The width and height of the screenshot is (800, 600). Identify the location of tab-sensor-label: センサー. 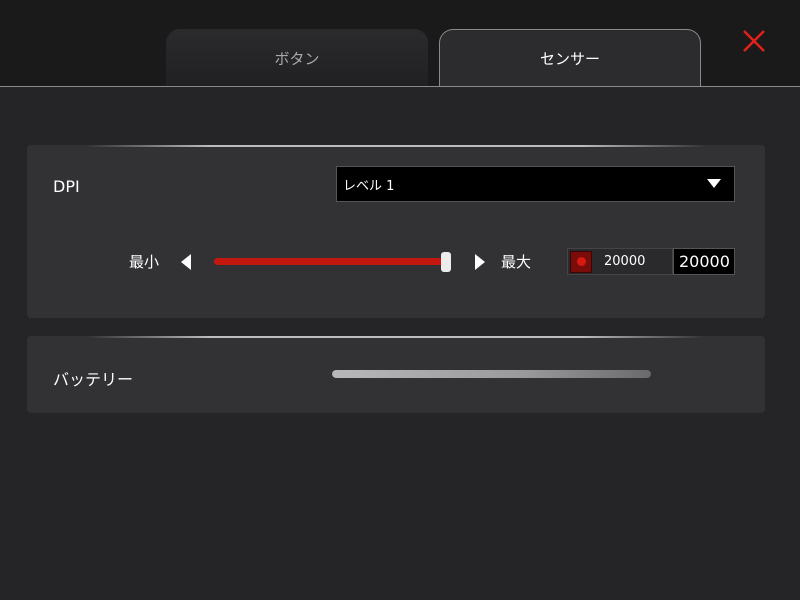
(569, 59).